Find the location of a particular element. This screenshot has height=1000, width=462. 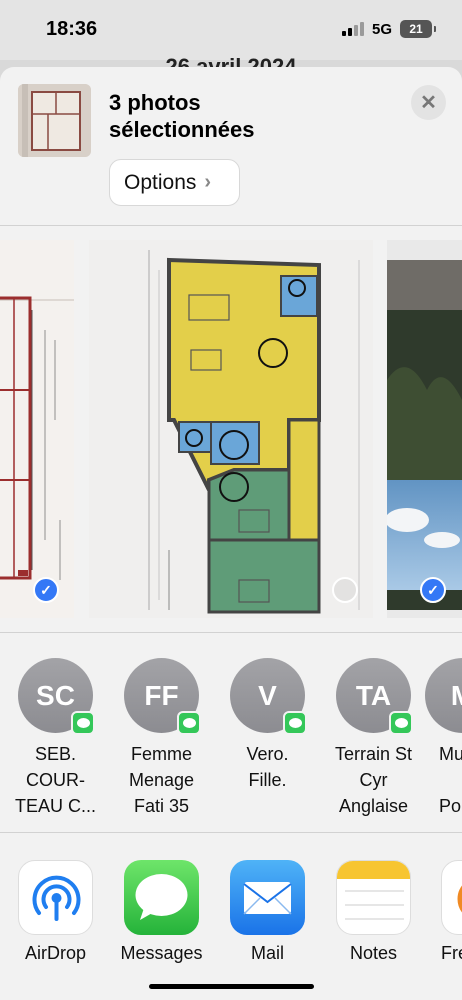

contact-suggestion: TA Terrain St Cyr Anglaise is located at coordinates (373, 738).